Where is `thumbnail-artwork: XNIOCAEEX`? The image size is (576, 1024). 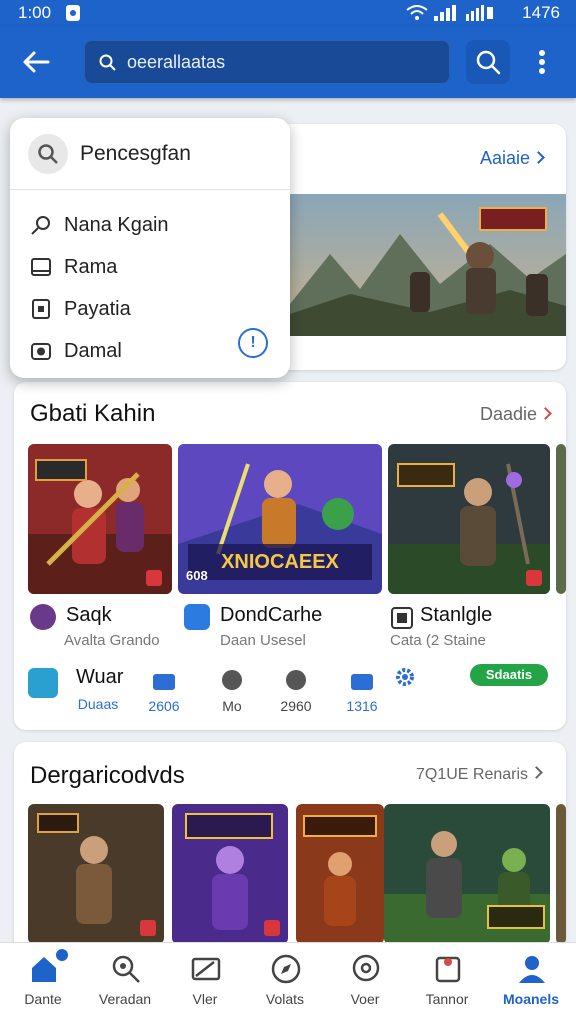 thumbnail-artwork: XNIOCAEEX is located at coordinates (280, 519).